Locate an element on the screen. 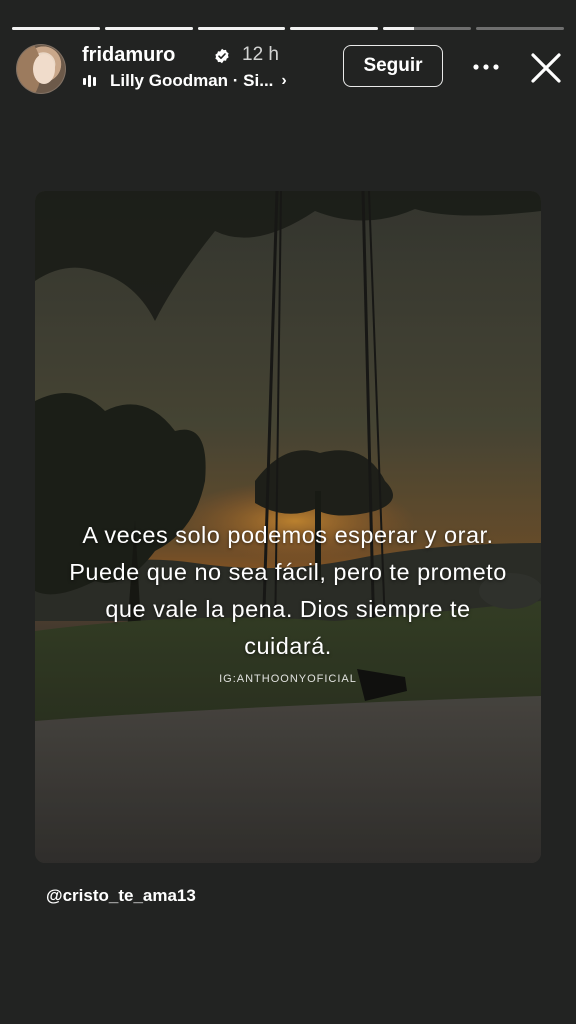 The image size is (576, 1024). music-link: Lilly Goodman · Si... › is located at coordinates (184, 81).